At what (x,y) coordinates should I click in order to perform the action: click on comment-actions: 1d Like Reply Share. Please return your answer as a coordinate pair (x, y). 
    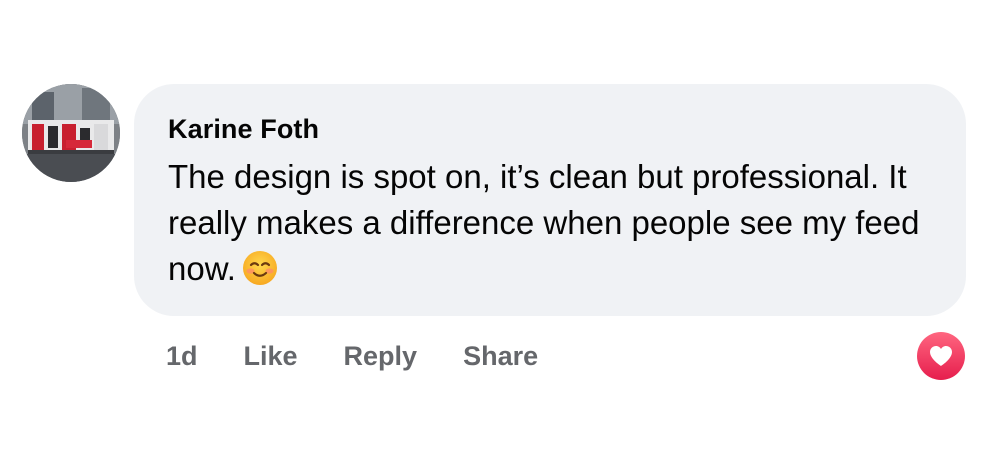
    Looking at the image, I should click on (375, 356).